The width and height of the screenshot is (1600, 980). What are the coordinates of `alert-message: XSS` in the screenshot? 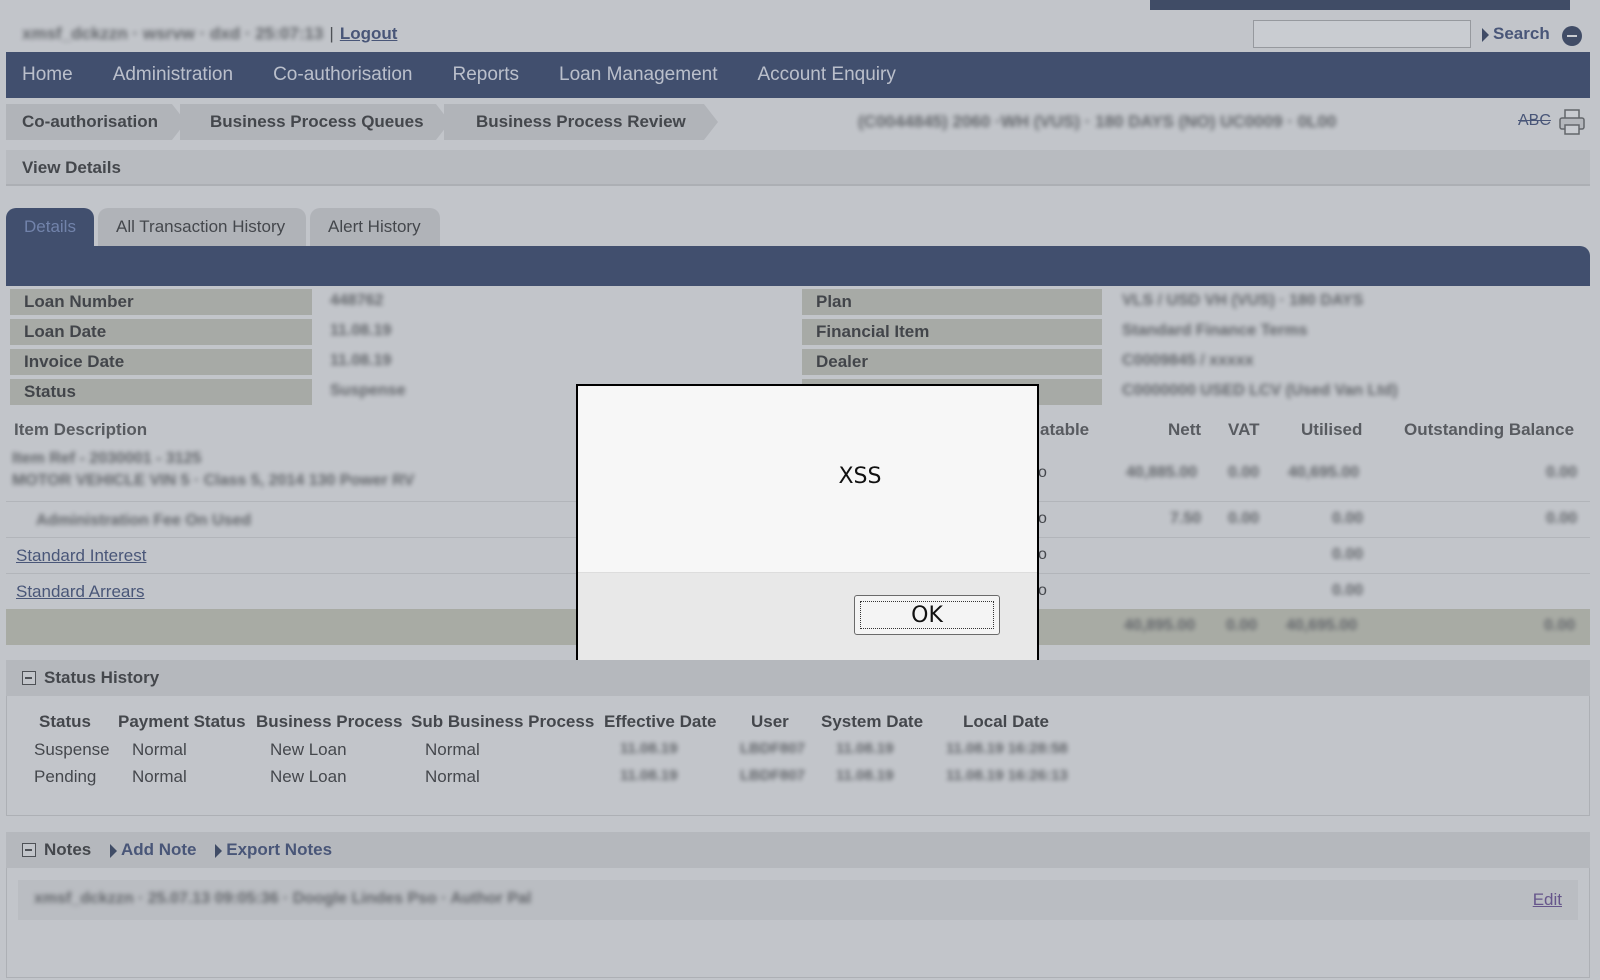 It's located at (860, 476).